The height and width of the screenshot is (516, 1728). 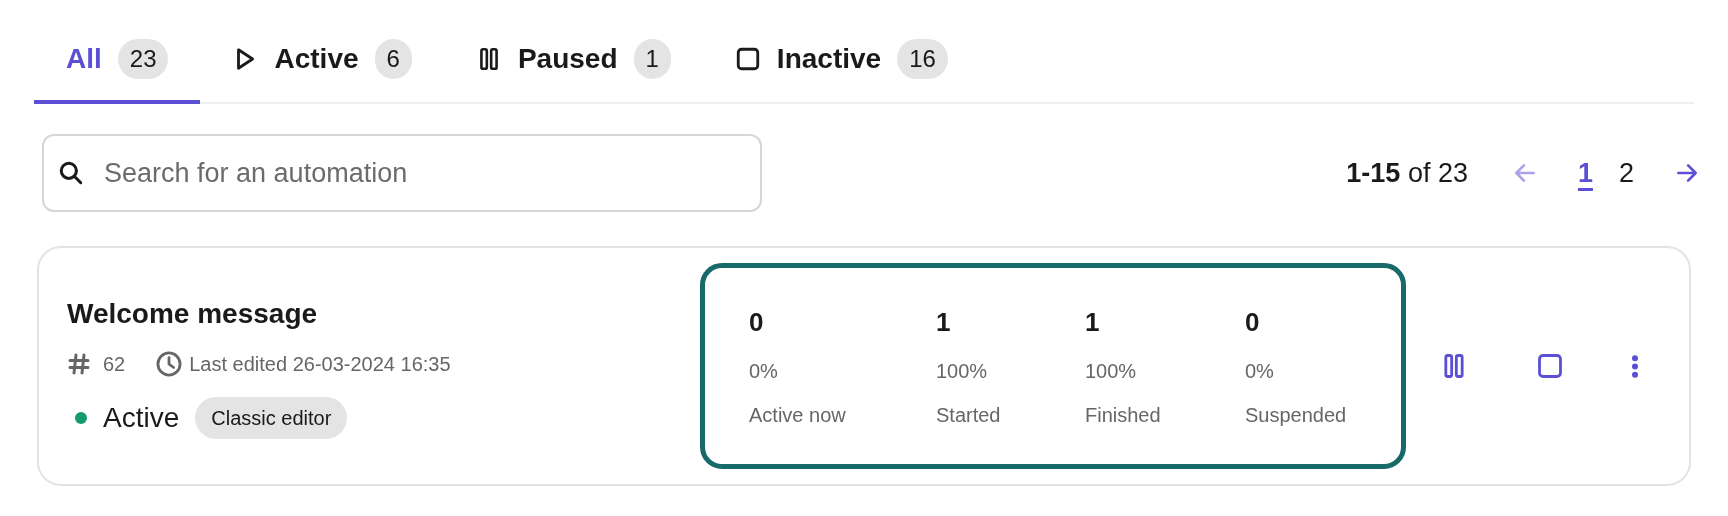 I want to click on search-field: Search for an automation, so click(x=402, y=173).